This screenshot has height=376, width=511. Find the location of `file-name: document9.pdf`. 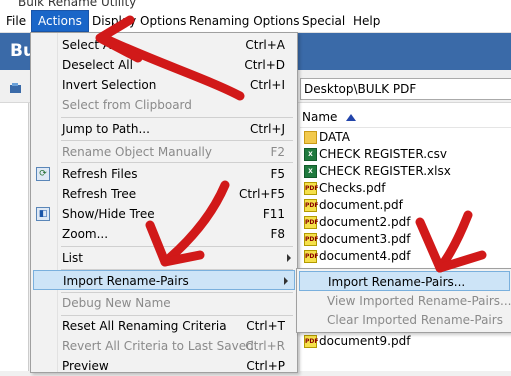

file-name: document9.pdf is located at coordinates (365, 341).